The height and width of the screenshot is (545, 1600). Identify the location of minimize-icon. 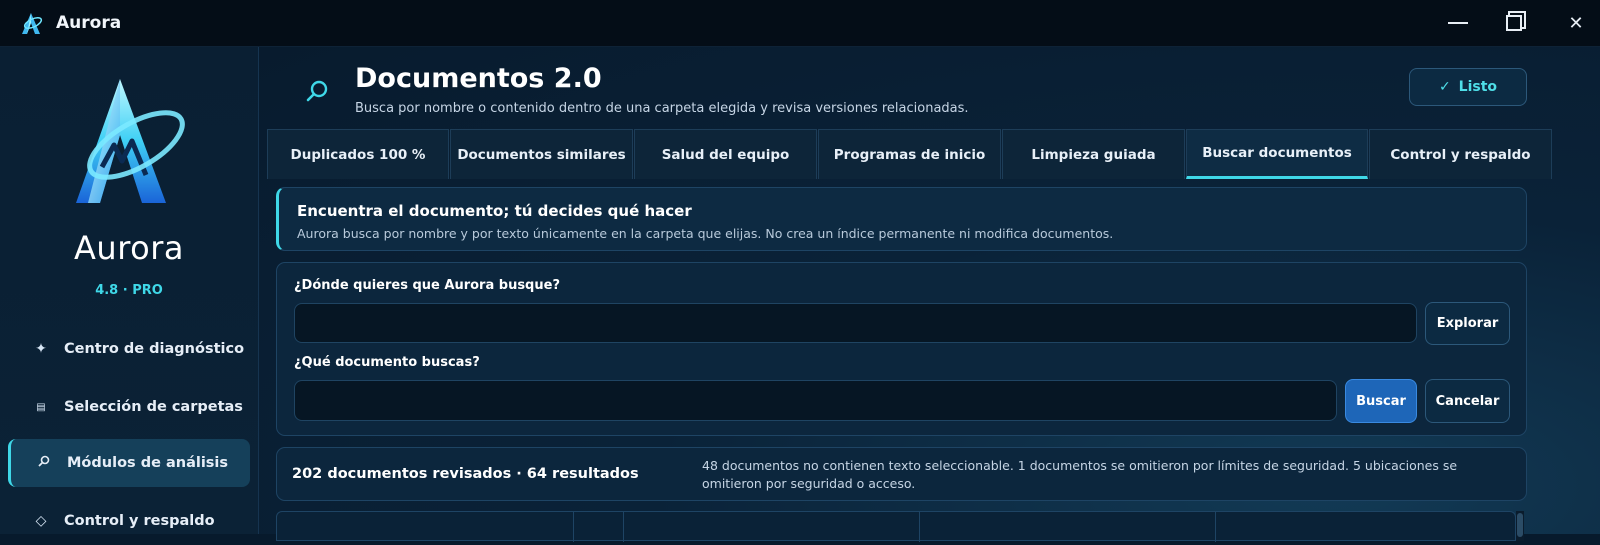
(1458, 23).